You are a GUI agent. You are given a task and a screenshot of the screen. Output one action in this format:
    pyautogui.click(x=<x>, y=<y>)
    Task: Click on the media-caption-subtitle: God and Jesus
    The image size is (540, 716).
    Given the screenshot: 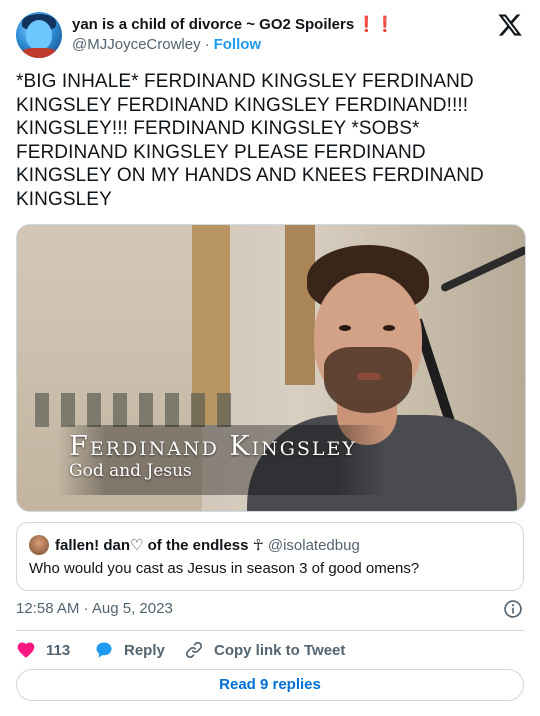 What is the action you would take?
    pyautogui.click(x=130, y=471)
    